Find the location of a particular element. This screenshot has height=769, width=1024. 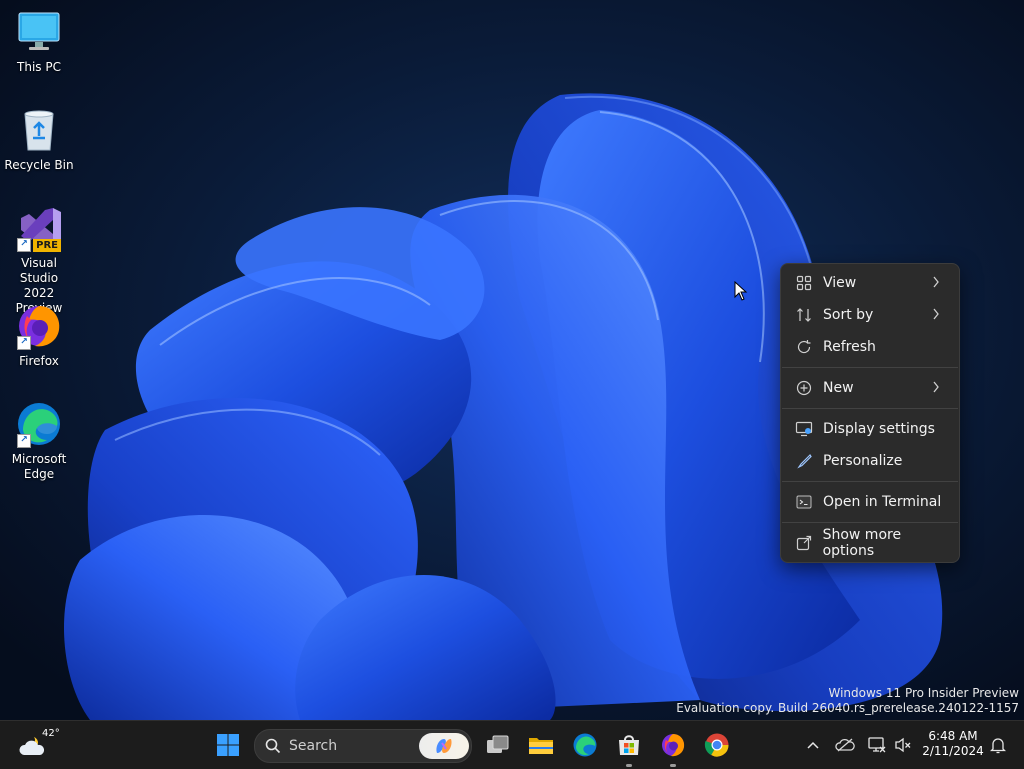

notification-bell-icon is located at coordinates (998, 746).